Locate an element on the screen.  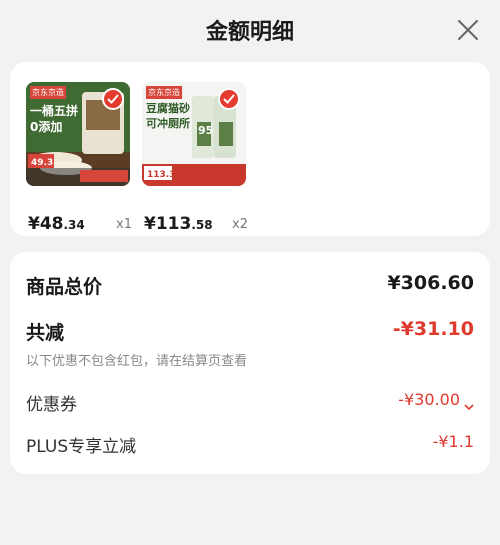
price-dec: .34 is located at coordinates (74, 225).